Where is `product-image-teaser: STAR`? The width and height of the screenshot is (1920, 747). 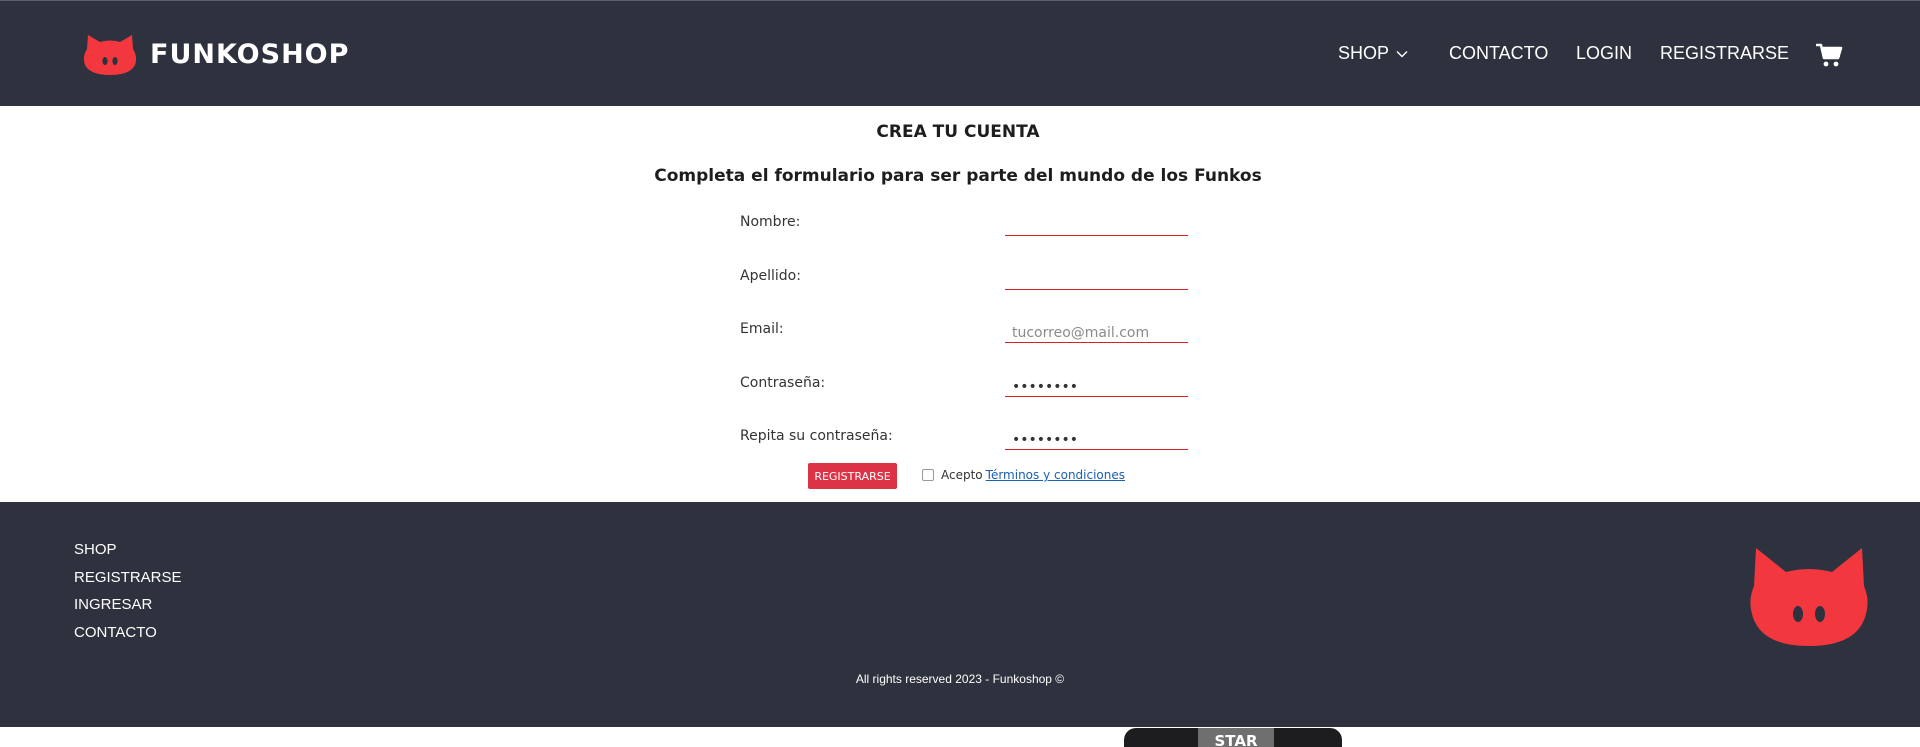 product-image-teaser: STAR is located at coordinates (1233, 737).